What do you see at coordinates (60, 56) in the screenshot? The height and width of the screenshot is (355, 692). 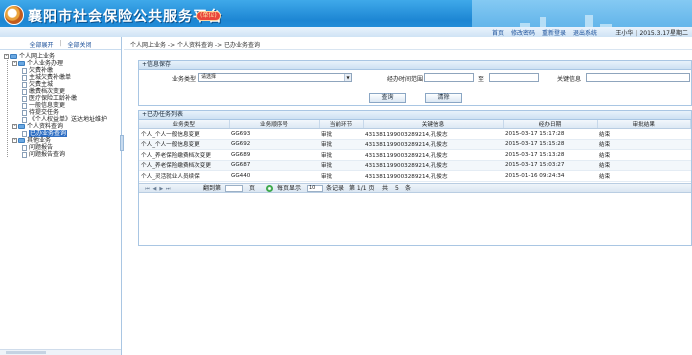 I see `tree-node: - 个人网上业务` at bounding box center [60, 56].